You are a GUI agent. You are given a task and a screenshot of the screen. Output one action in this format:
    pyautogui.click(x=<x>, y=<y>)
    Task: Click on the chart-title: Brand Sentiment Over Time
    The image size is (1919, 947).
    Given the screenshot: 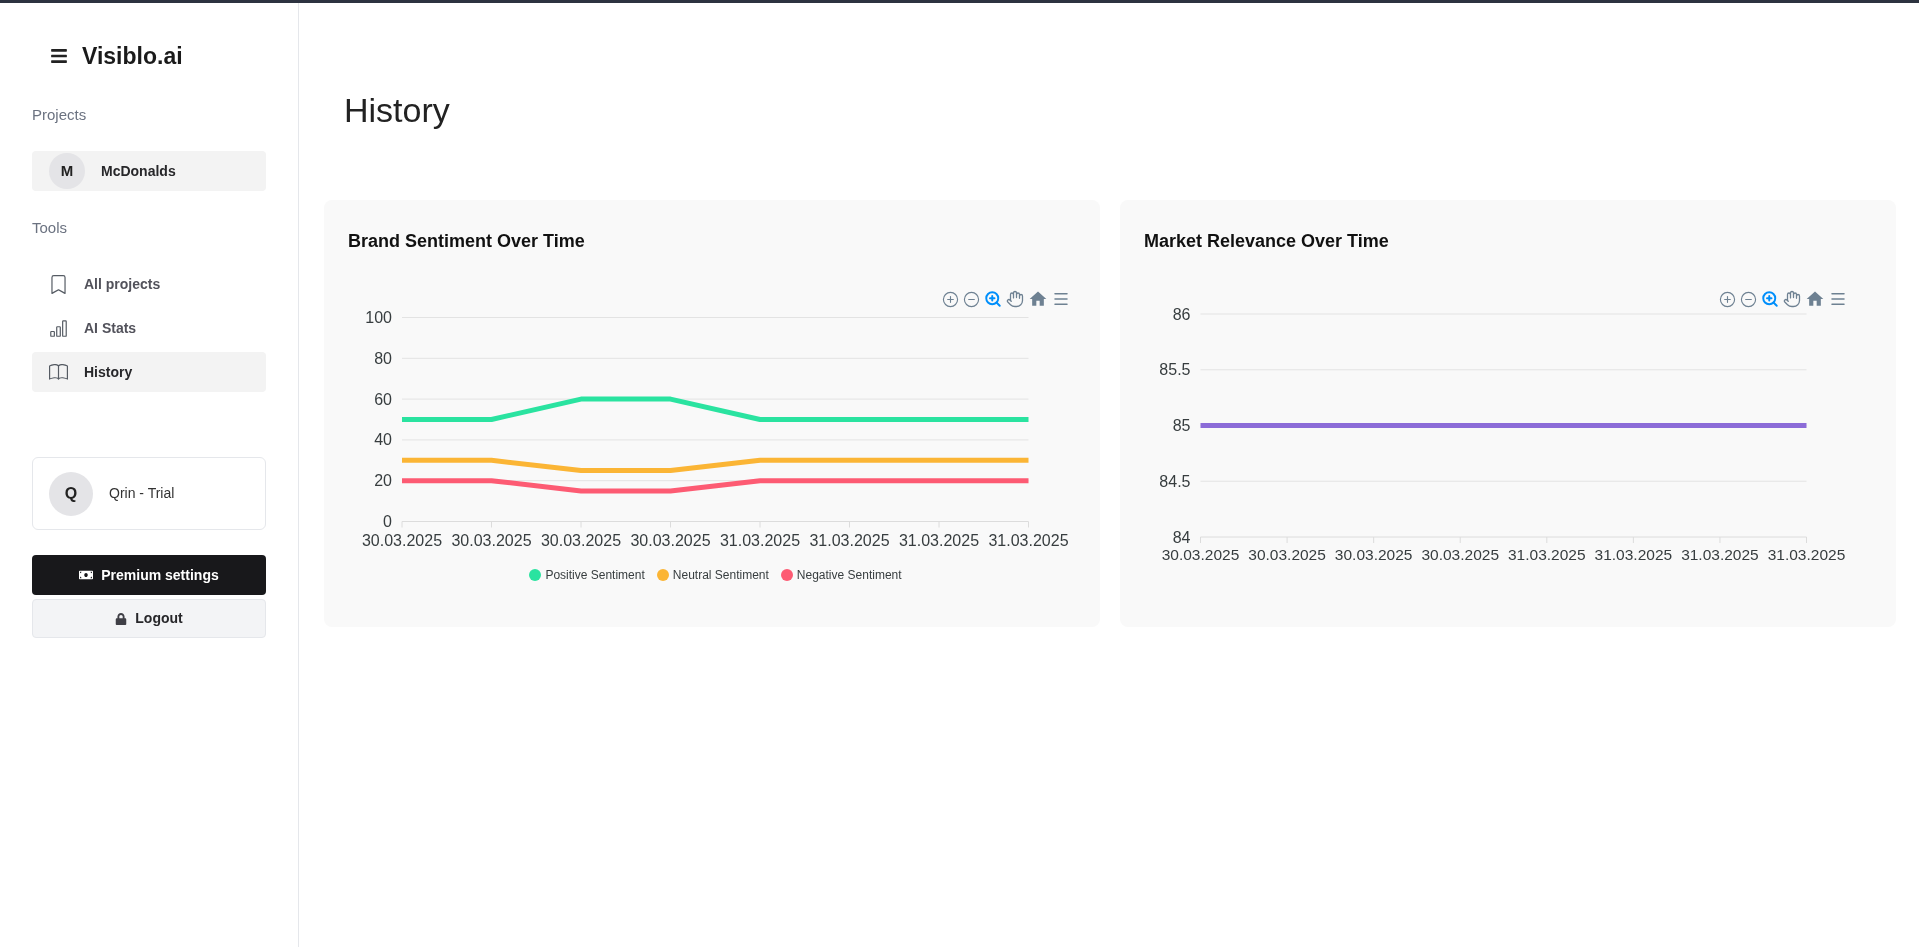 What is the action you would take?
    pyautogui.click(x=466, y=241)
    